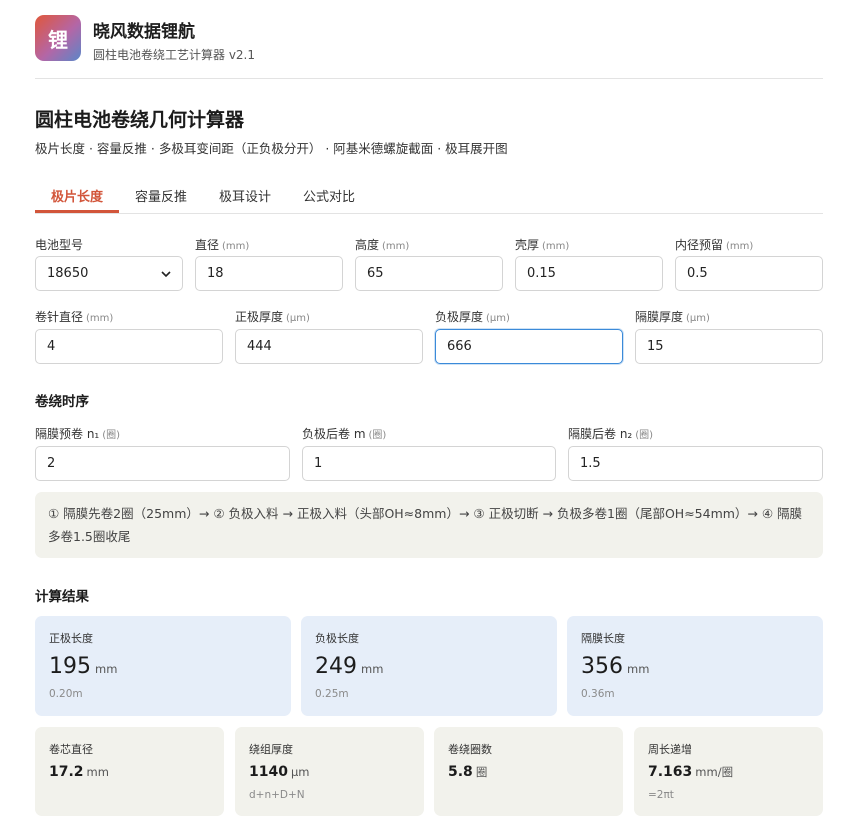  What do you see at coordinates (615, 666) in the screenshot?
I see `result-value: 356 mm` at bounding box center [615, 666].